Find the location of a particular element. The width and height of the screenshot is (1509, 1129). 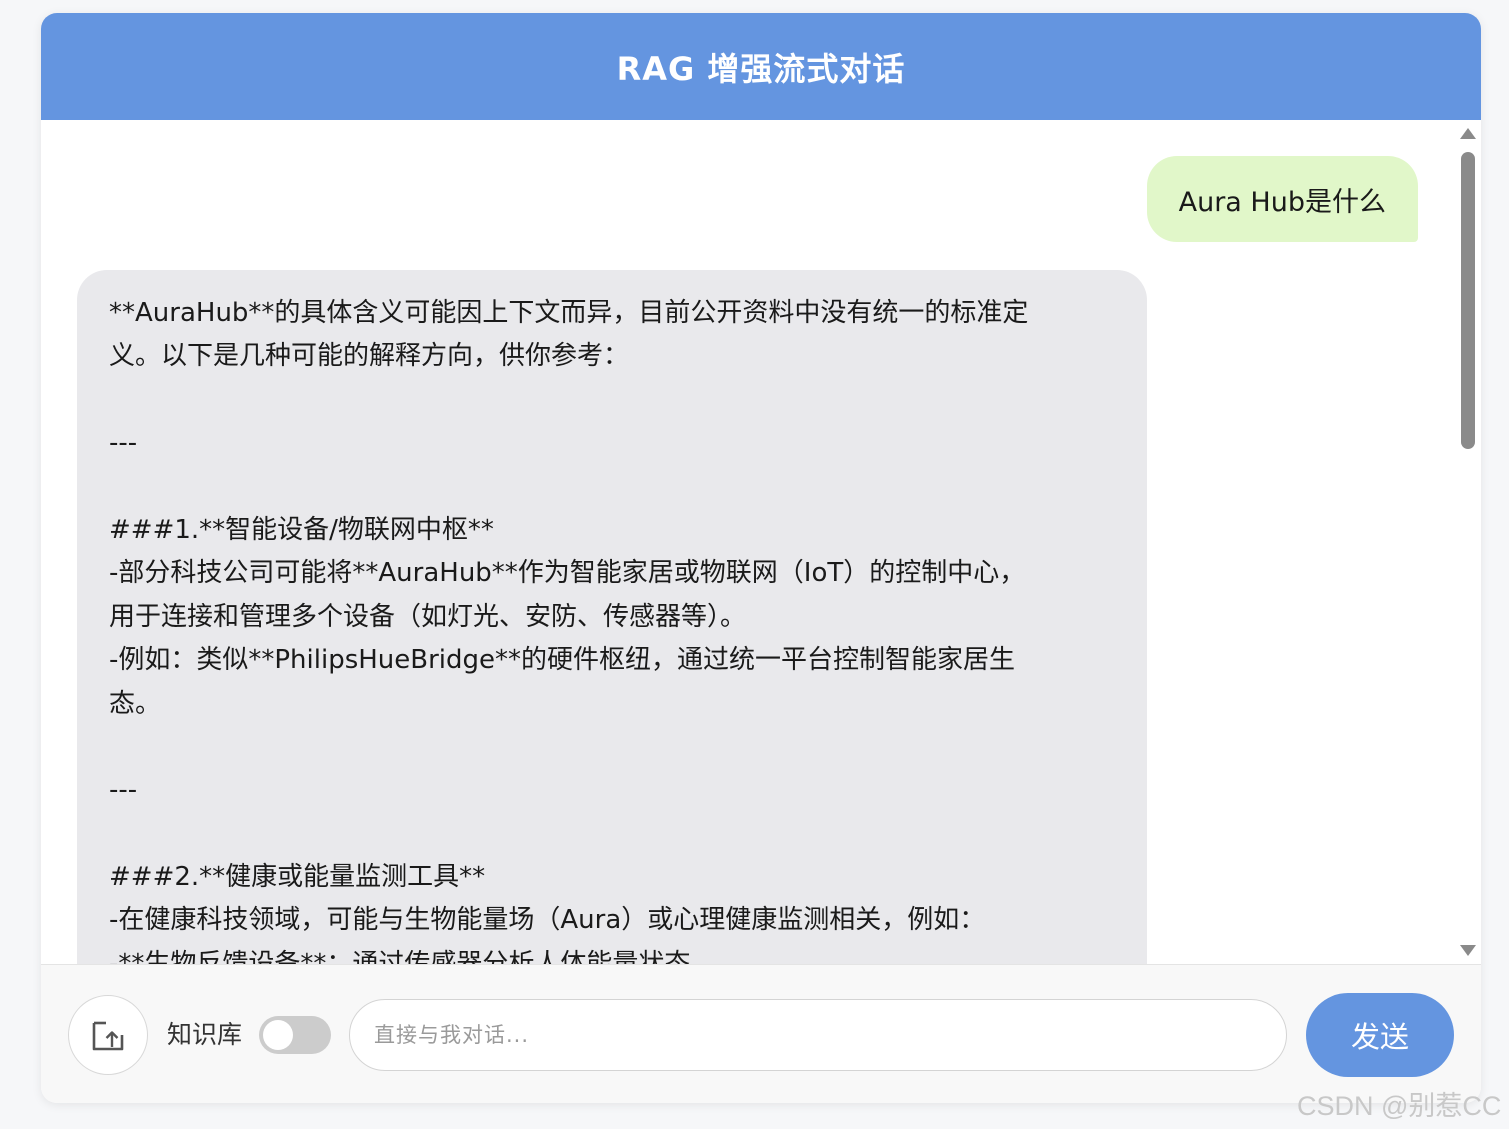

message-line: 义。以下是几种可能的解释方向，供你参考： is located at coordinates (369, 356).